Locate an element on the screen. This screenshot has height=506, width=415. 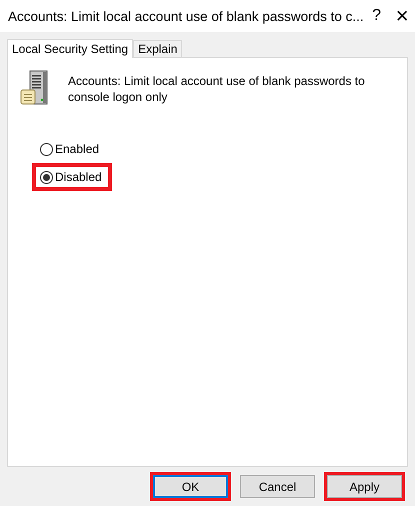
dialog-button: OK is located at coordinates (190, 486).